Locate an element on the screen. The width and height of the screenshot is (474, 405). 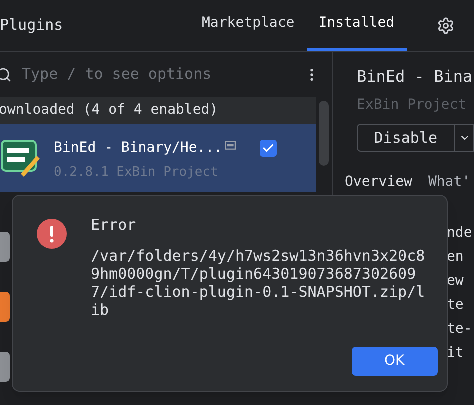
error-message: /var/folders/4y/h7ws2sw13n36hvn3x20c89hm0000gn/T/plugin6430190736873026097/idf-clion-plugin-0.1-SNAPSHOT.zip/lib is located at coordinates (258, 282).